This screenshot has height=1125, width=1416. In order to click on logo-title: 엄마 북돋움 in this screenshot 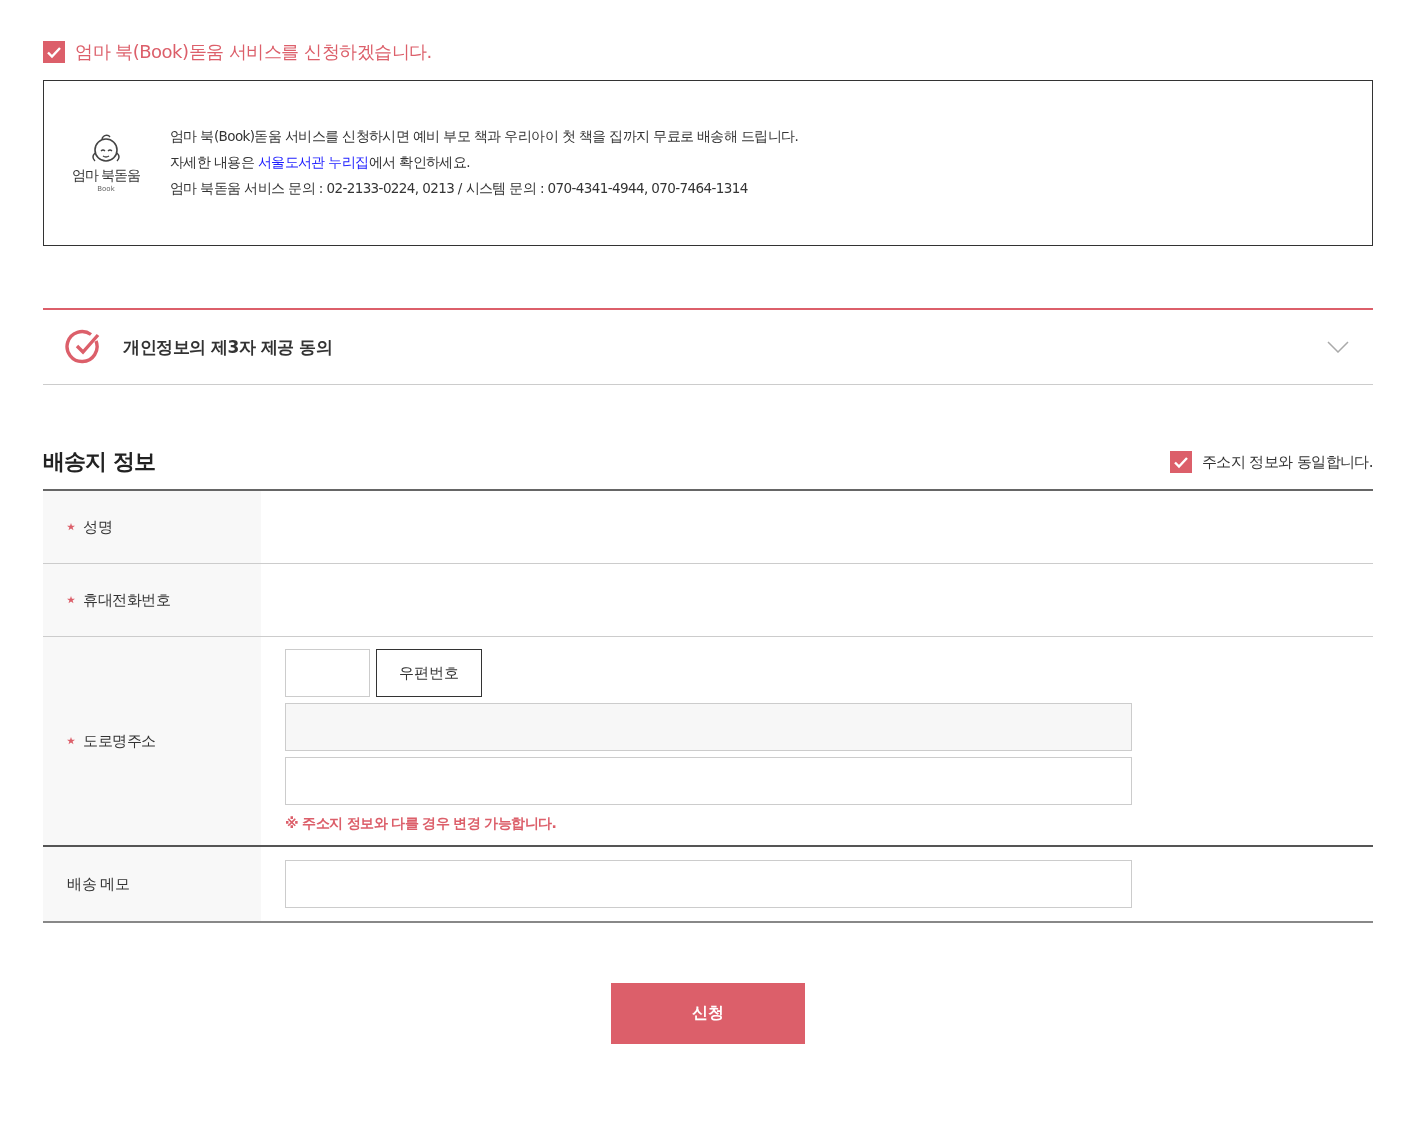, I will do `click(106, 176)`.